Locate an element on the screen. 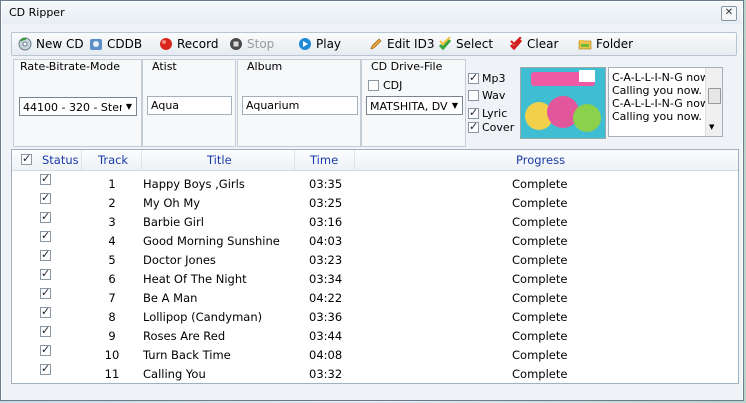 This screenshot has height=403, width=746. option-lyric: Lyric is located at coordinates (488, 113).